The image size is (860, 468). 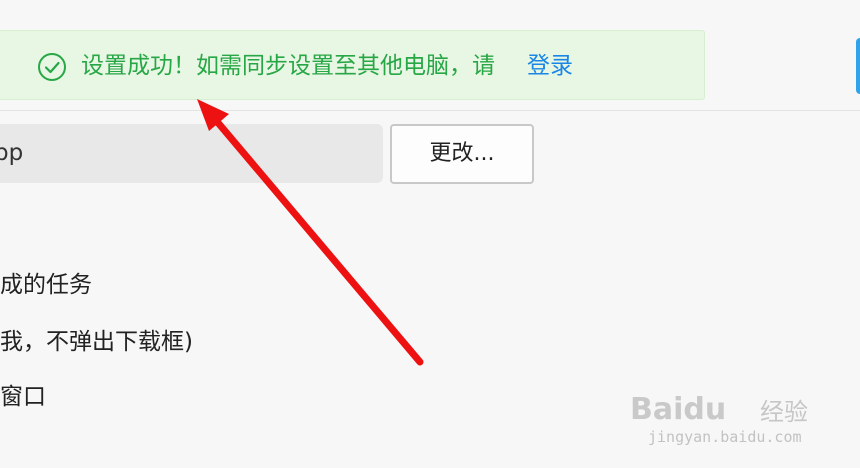 What do you see at coordinates (725, 437) in the screenshot?
I see `watermark-url: jingyan.baidu.com` at bounding box center [725, 437].